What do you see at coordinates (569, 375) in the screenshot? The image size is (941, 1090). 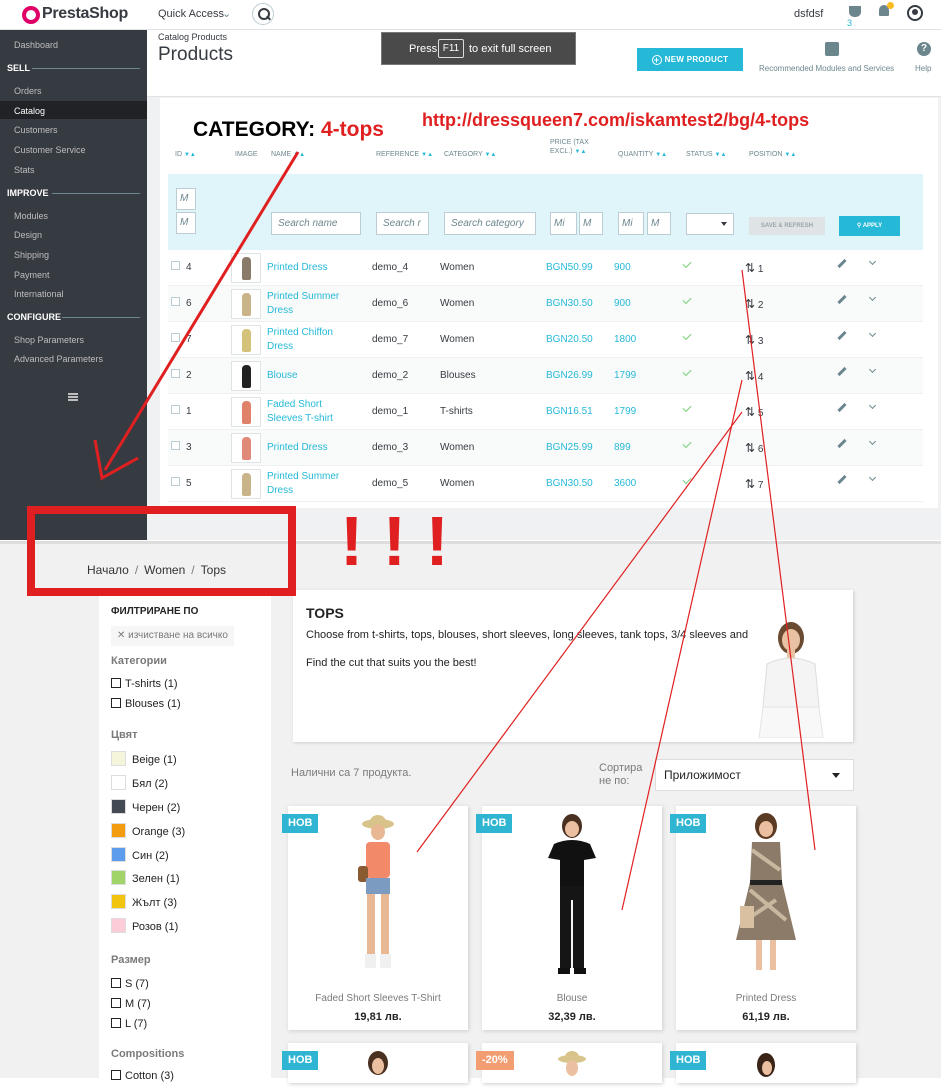 I see `row-price: BGN26.99` at bounding box center [569, 375].